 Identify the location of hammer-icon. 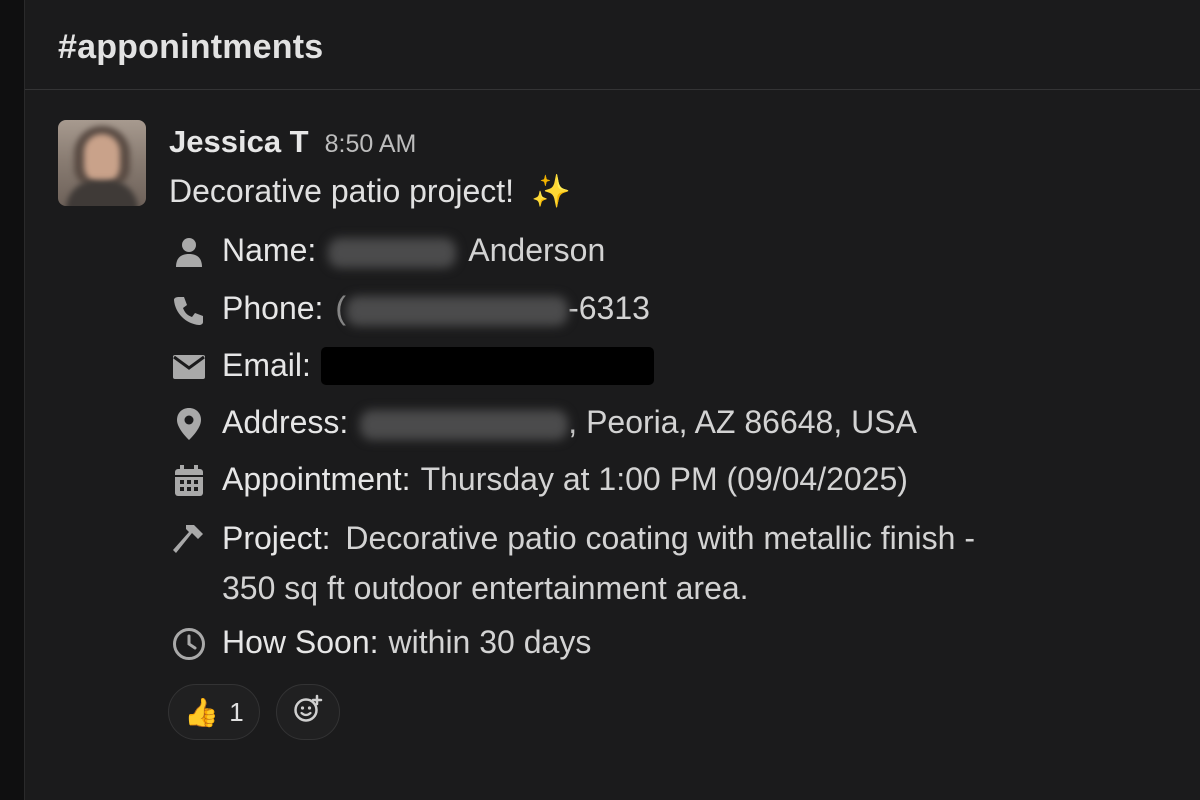
(189, 539).